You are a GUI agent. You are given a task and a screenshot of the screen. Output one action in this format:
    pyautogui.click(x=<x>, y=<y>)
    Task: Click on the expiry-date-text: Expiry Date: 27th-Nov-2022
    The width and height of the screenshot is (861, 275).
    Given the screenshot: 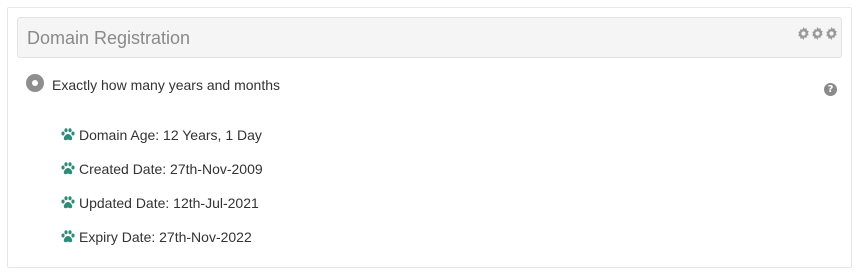 What is the action you would take?
    pyautogui.click(x=165, y=237)
    